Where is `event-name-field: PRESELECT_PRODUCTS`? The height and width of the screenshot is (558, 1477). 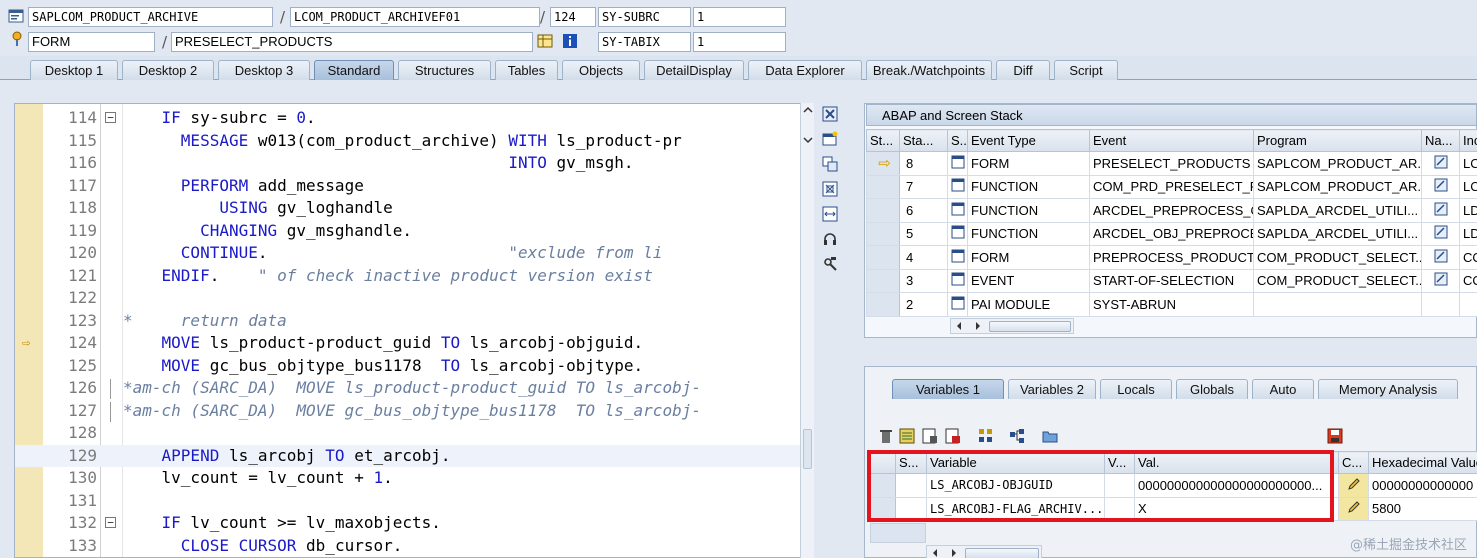 event-name-field: PRESELECT_PRODUCTS is located at coordinates (352, 42).